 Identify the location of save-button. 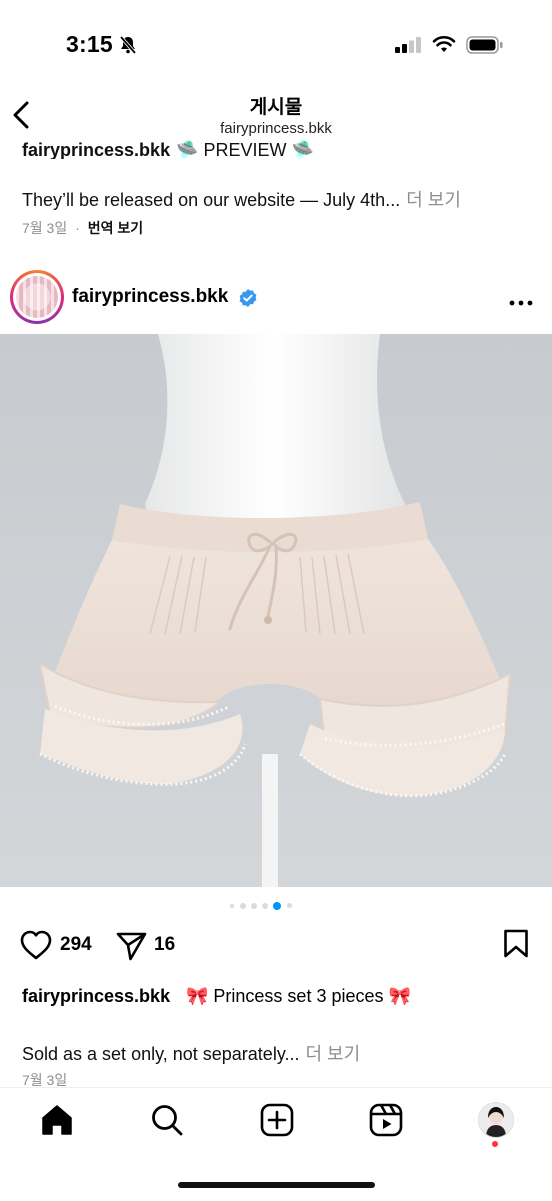
(516, 946).